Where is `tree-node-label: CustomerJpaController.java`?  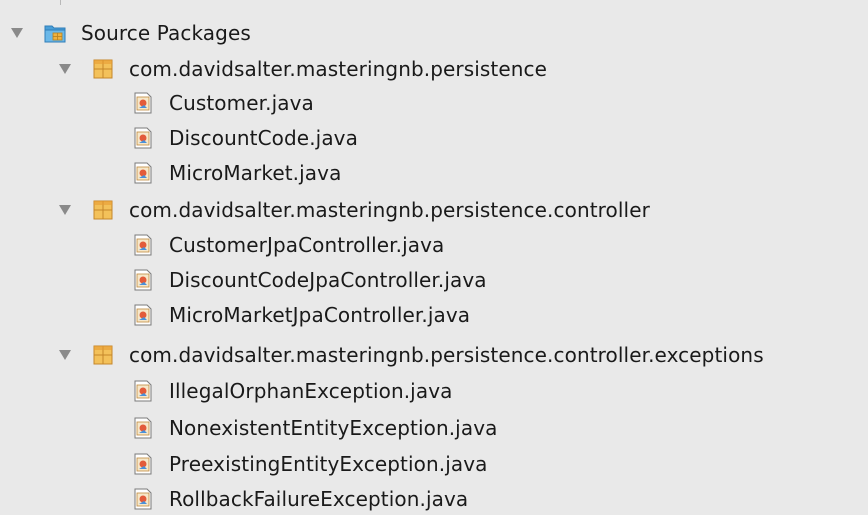 tree-node-label: CustomerJpaController.java is located at coordinates (307, 245).